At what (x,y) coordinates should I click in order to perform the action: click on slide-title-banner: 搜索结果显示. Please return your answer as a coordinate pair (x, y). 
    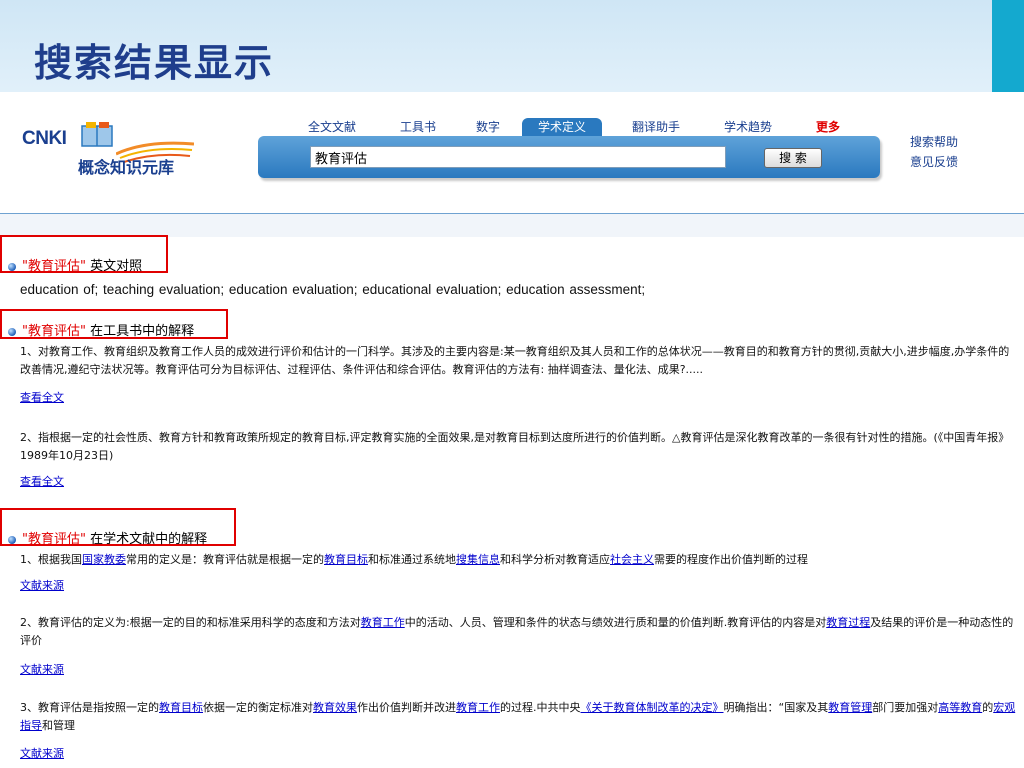
    Looking at the image, I should click on (512, 46).